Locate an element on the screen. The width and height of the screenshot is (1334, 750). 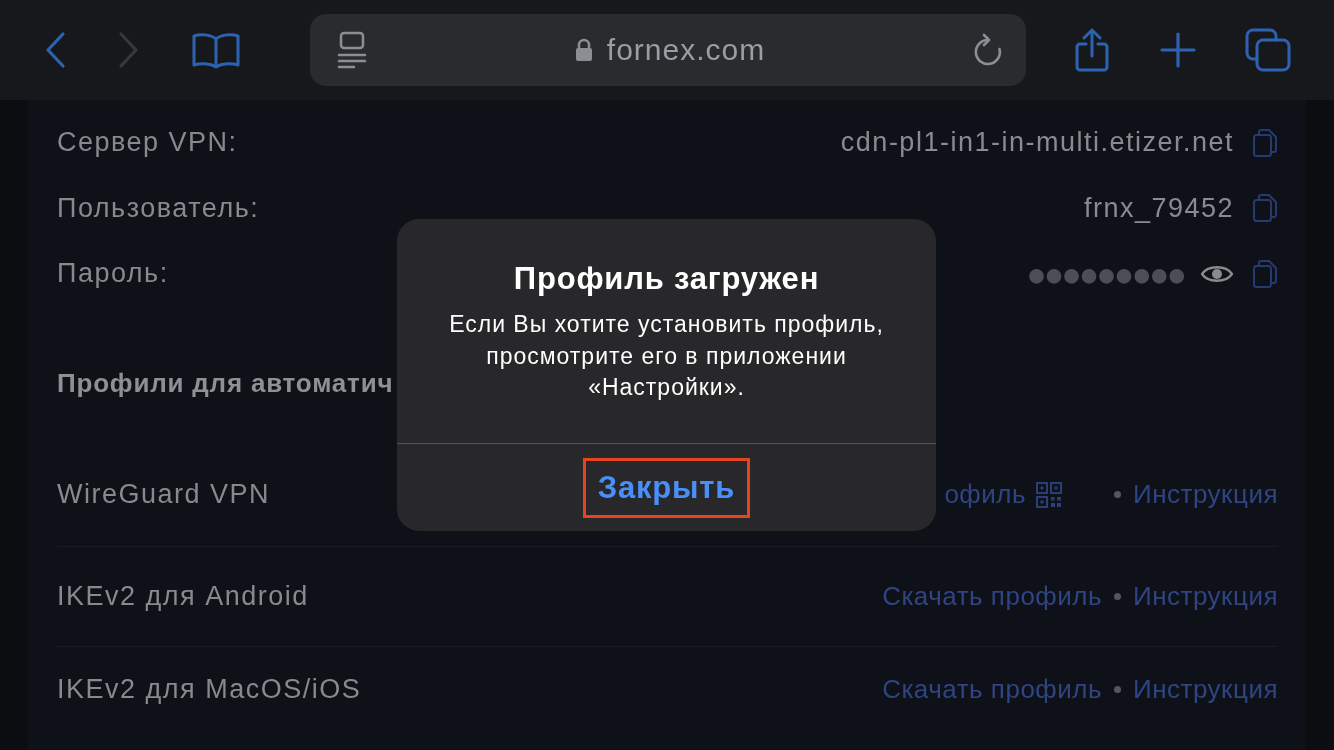
reader-view-icon is located at coordinates (352, 50).